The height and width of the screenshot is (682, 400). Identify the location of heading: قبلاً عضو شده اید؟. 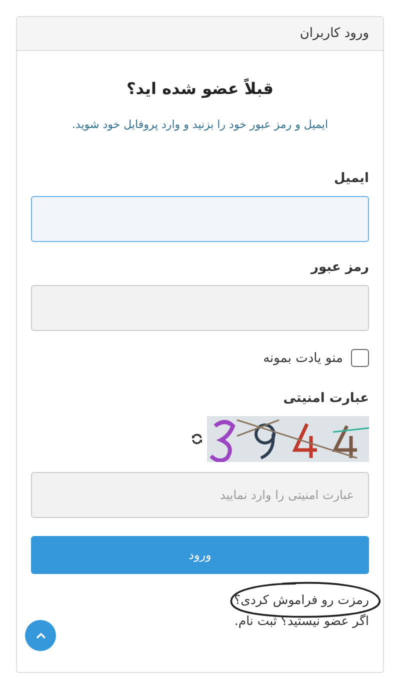
(200, 88).